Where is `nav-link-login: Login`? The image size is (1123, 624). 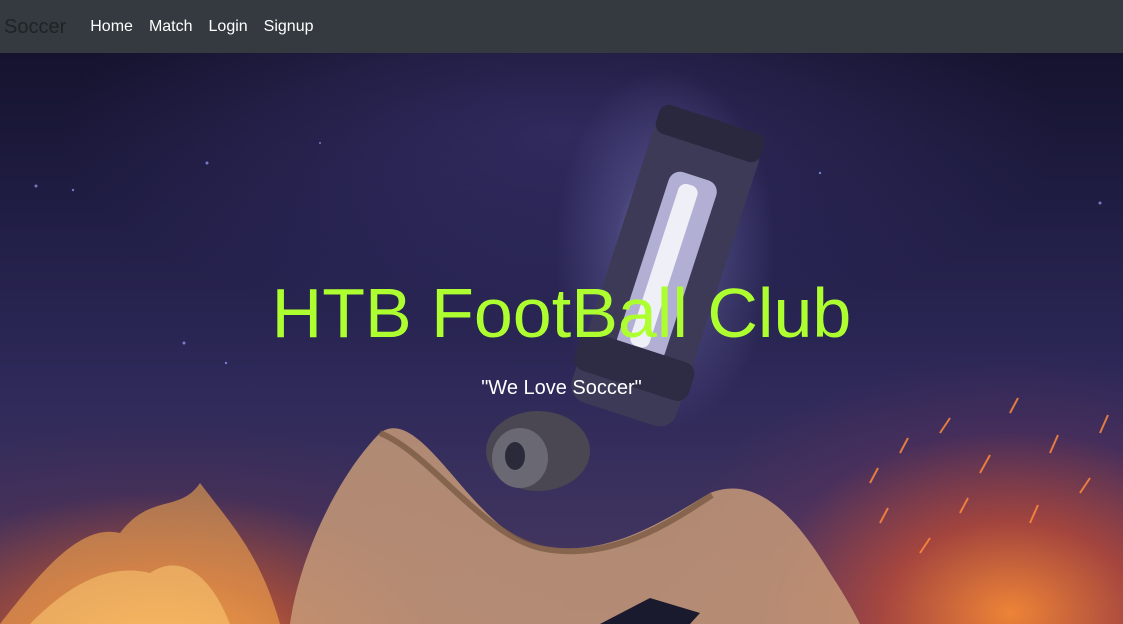 nav-link-login: Login is located at coordinates (228, 26).